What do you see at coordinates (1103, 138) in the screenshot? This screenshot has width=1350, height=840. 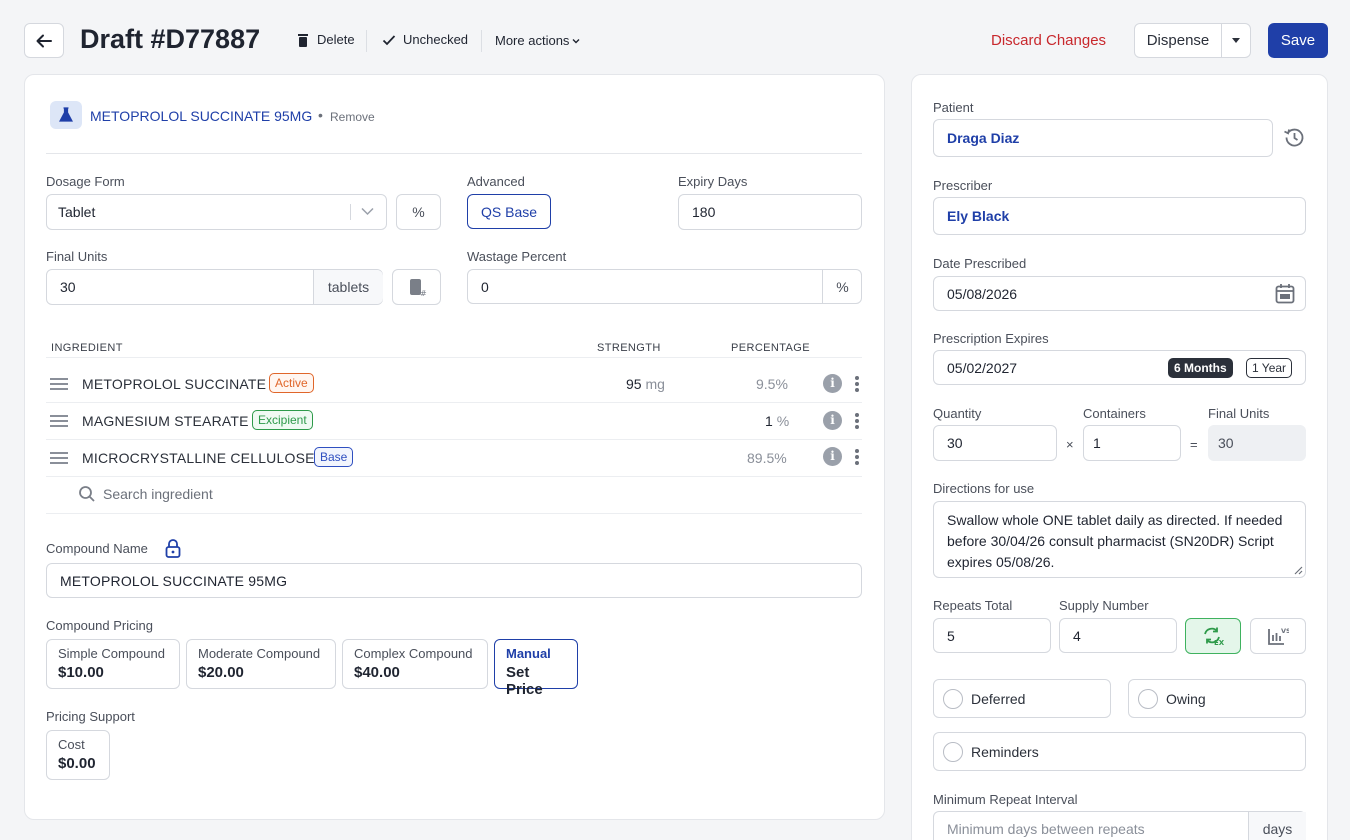 I see `patient-input: Draga Diaz` at bounding box center [1103, 138].